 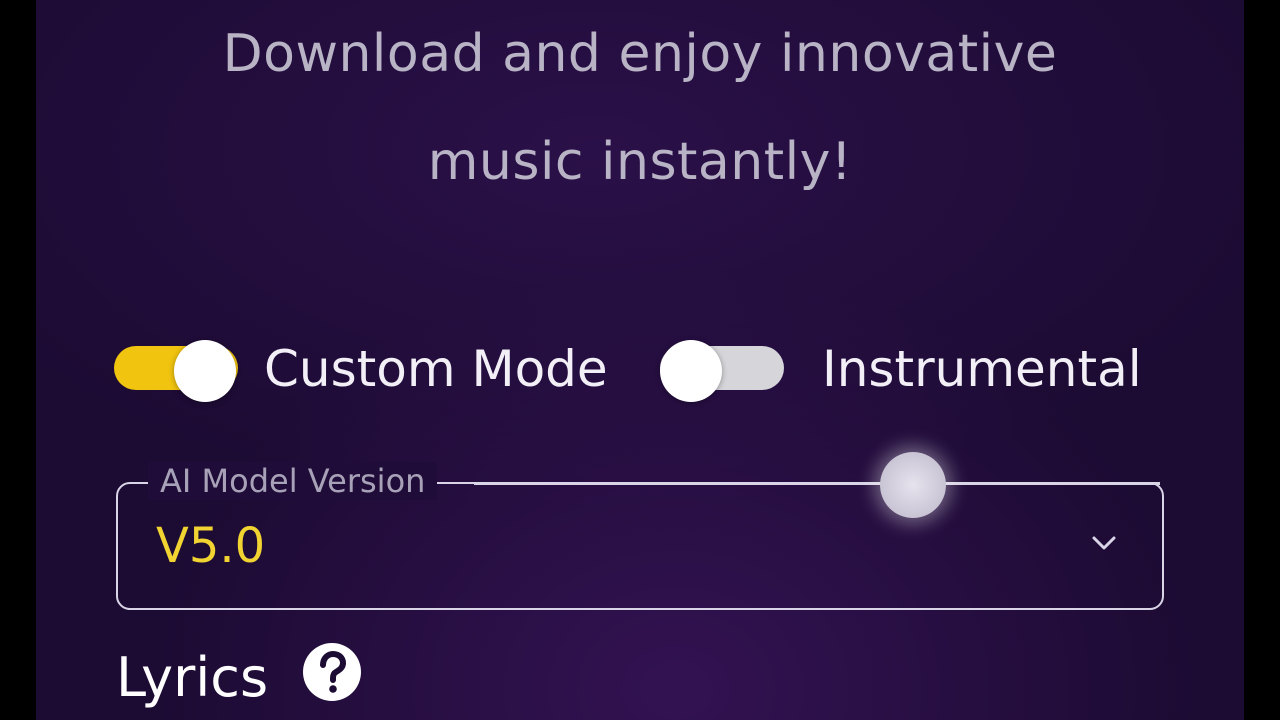 What do you see at coordinates (293, 481) in the screenshot?
I see `ai-model-version-label: AI Model Version` at bounding box center [293, 481].